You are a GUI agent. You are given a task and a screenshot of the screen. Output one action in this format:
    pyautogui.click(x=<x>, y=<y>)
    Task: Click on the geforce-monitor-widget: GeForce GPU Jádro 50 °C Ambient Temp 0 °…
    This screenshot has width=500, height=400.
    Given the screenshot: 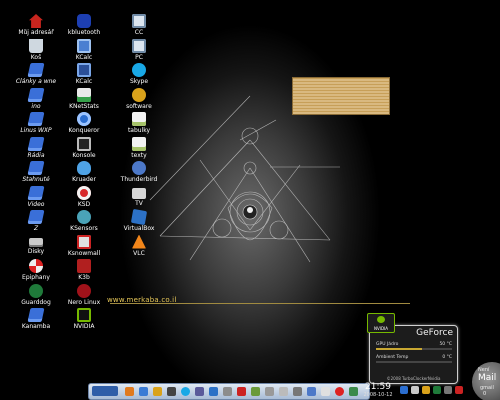 What is the action you would take?
    pyautogui.click(x=413, y=354)
    